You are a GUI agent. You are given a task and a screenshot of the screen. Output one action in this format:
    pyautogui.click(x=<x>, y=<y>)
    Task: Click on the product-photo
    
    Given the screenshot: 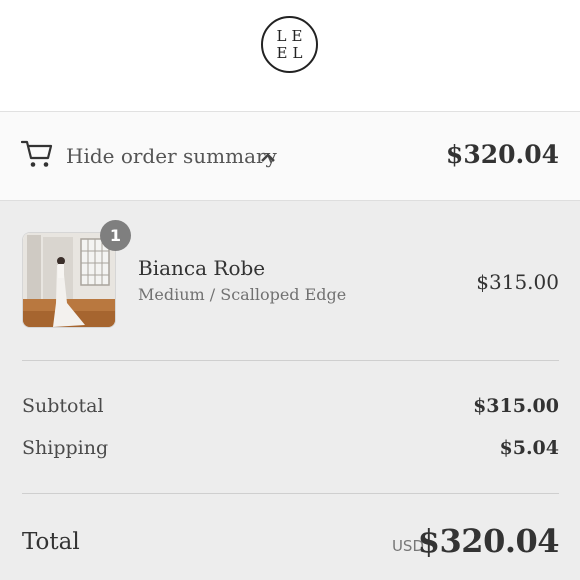 What is the action you would take?
    pyautogui.click(x=69, y=280)
    